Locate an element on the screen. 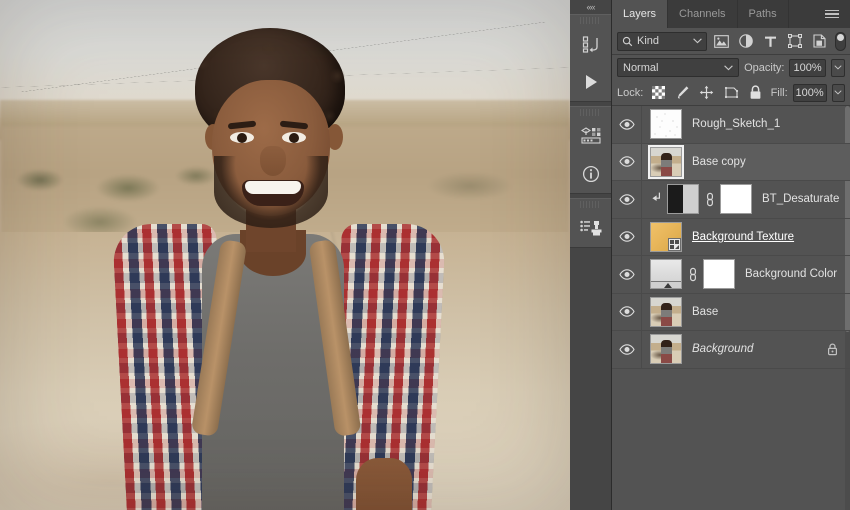 The height and width of the screenshot is (510, 850). tab-channels: Channels is located at coordinates (703, 14).